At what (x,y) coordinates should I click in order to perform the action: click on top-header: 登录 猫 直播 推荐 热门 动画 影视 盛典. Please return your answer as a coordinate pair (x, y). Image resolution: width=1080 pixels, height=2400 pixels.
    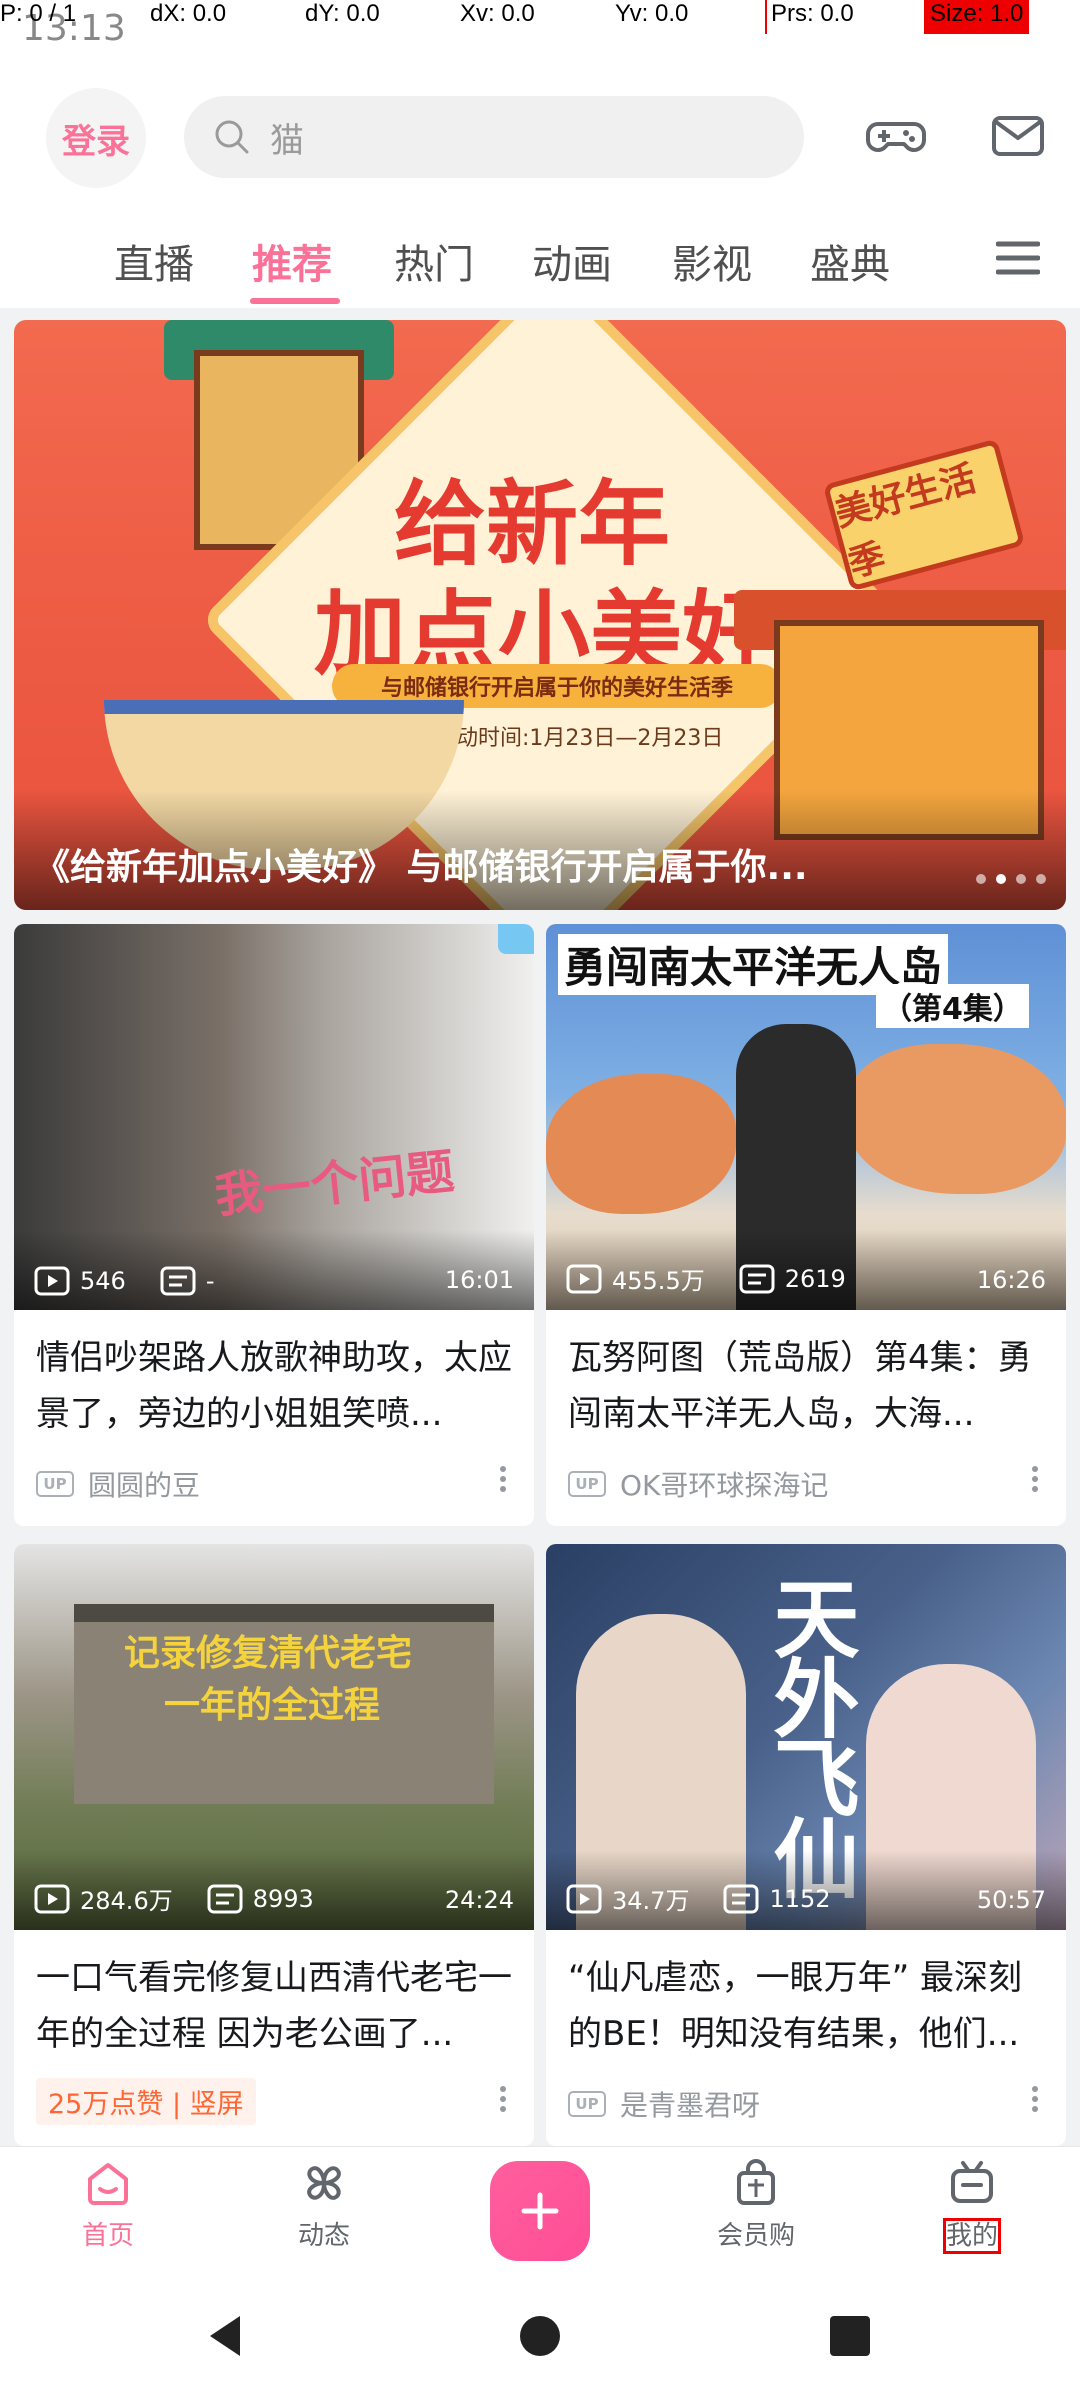
    Looking at the image, I should click on (540, 178).